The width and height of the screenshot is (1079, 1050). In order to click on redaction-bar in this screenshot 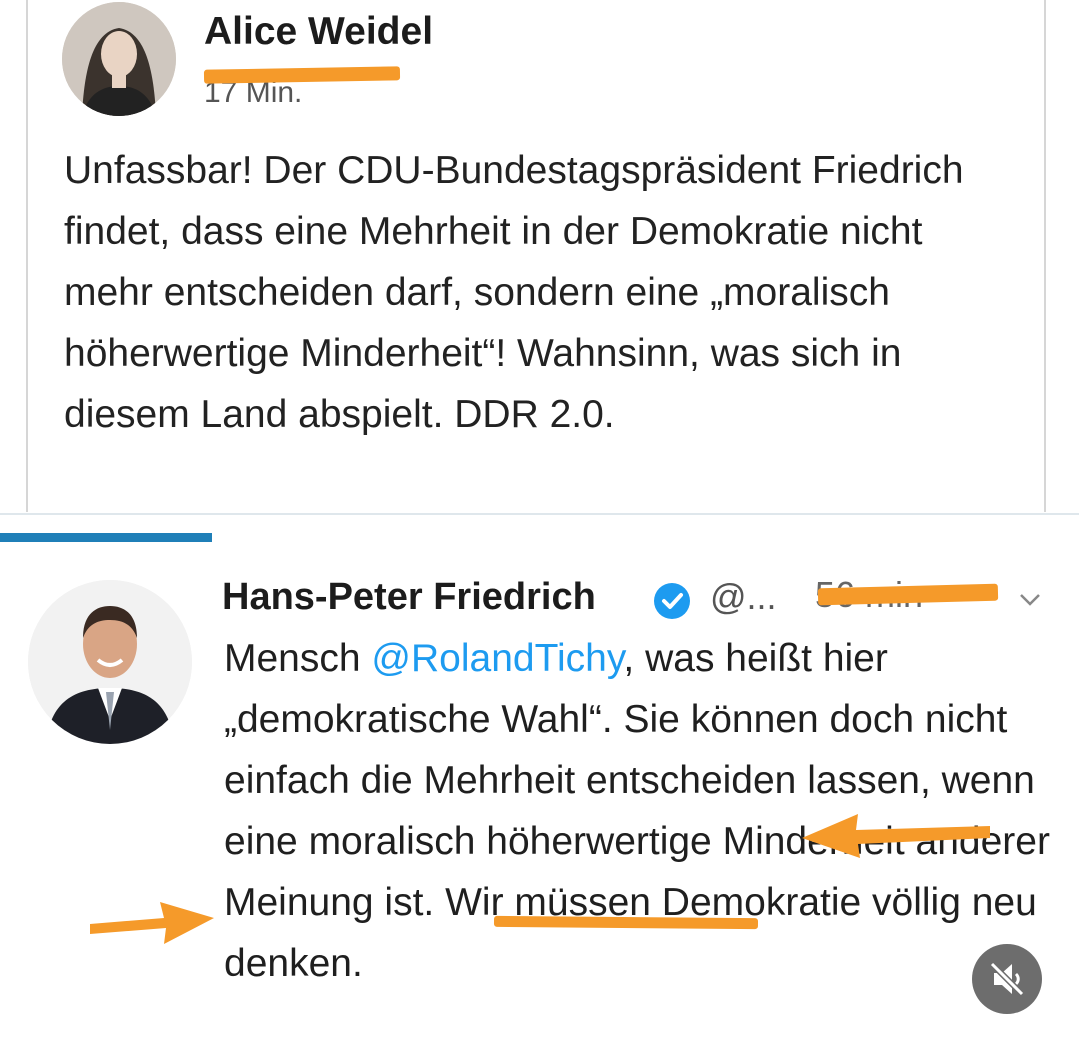, I will do `click(908, 594)`.